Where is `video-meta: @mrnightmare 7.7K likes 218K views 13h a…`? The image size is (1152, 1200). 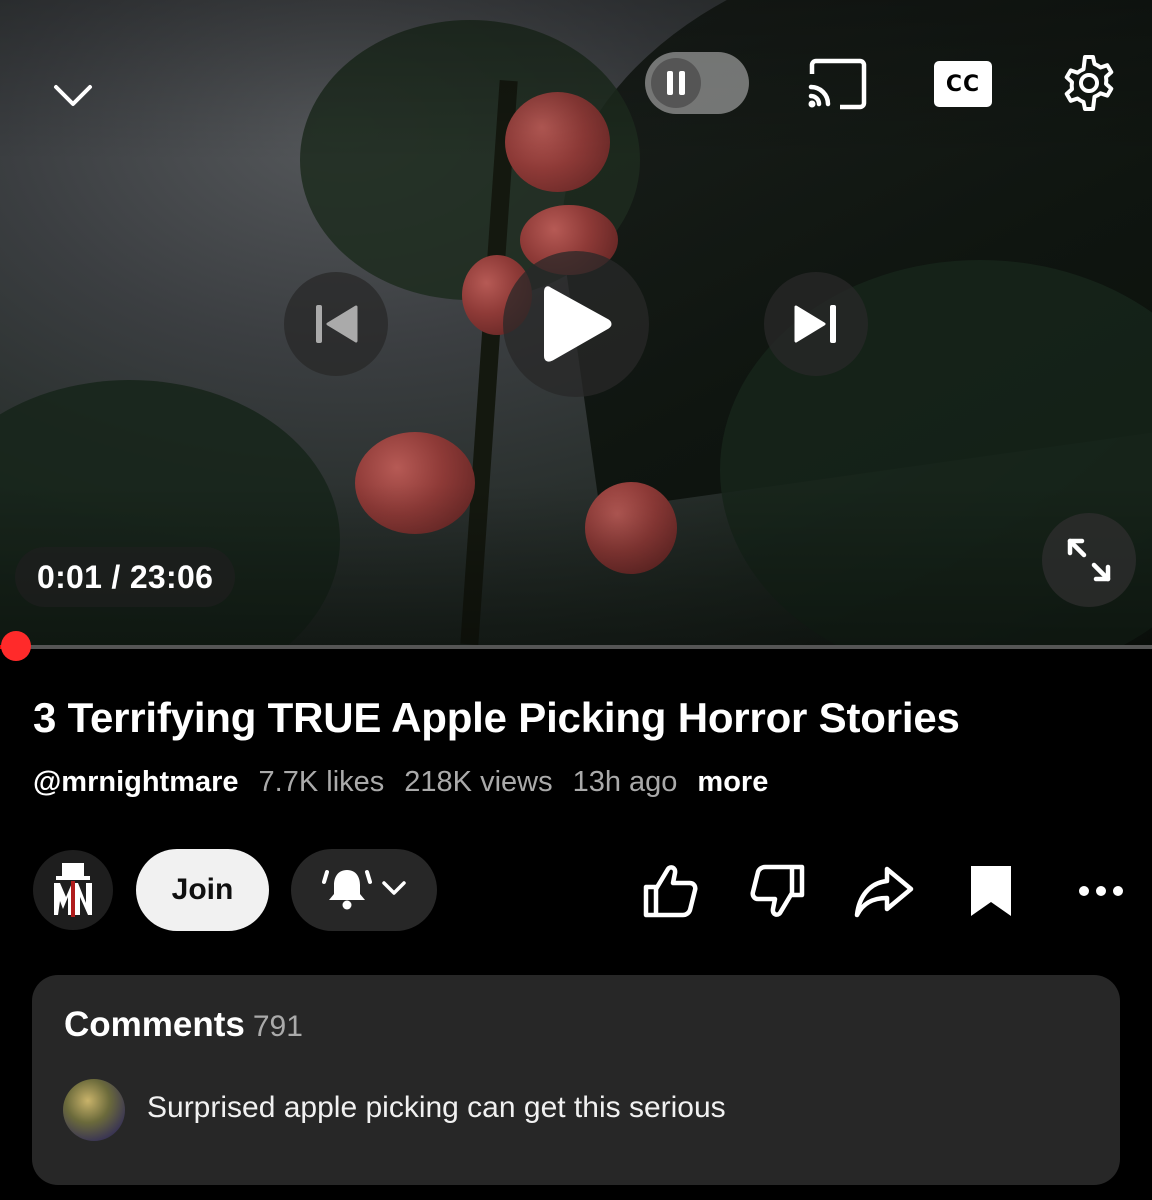
video-meta: @mrnightmare 7.7K likes 218K views 13h a… is located at coordinates (400, 782).